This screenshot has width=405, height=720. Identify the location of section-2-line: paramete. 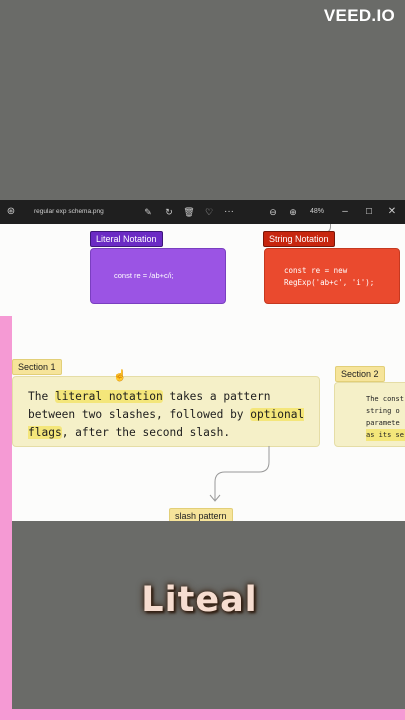
(383, 423).